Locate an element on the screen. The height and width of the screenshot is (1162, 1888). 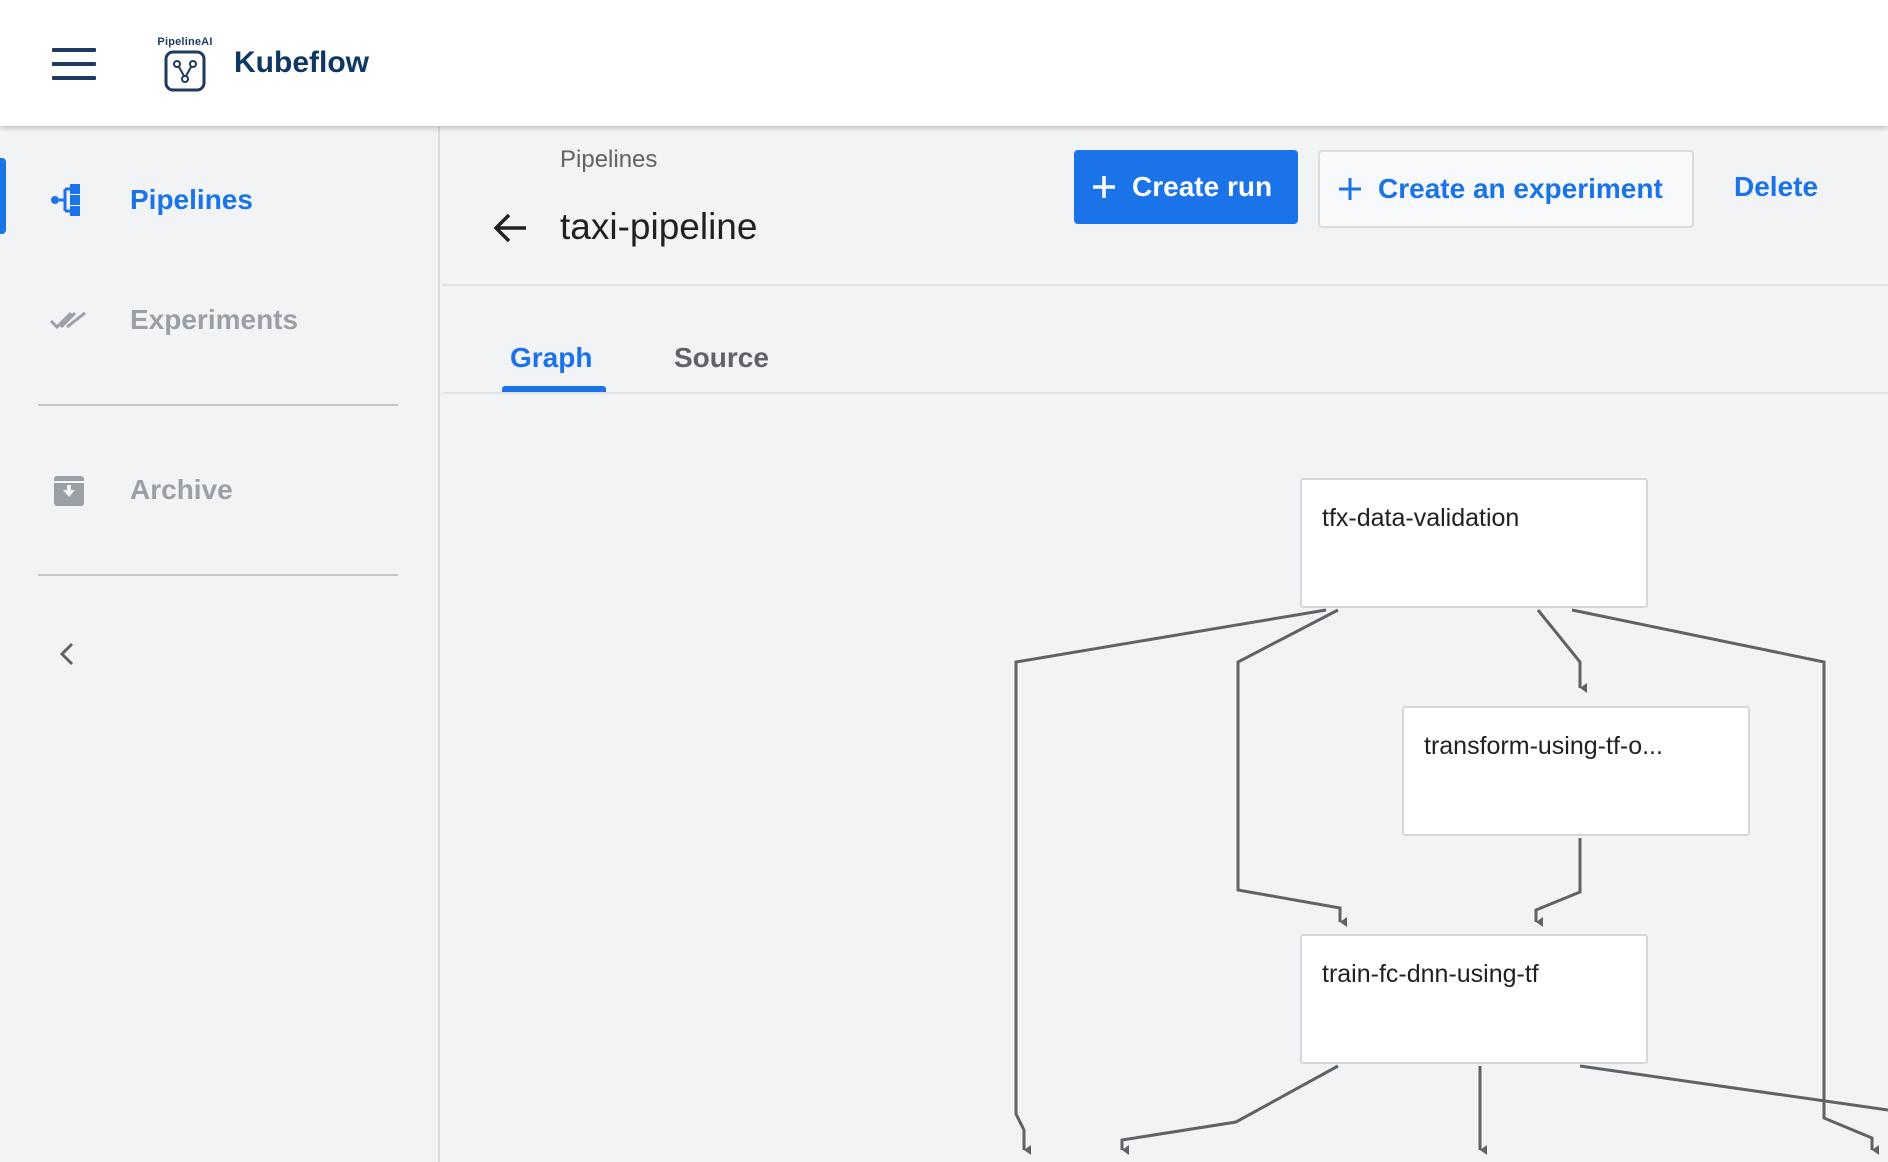
double-check-icon is located at coordinates (67, 320).